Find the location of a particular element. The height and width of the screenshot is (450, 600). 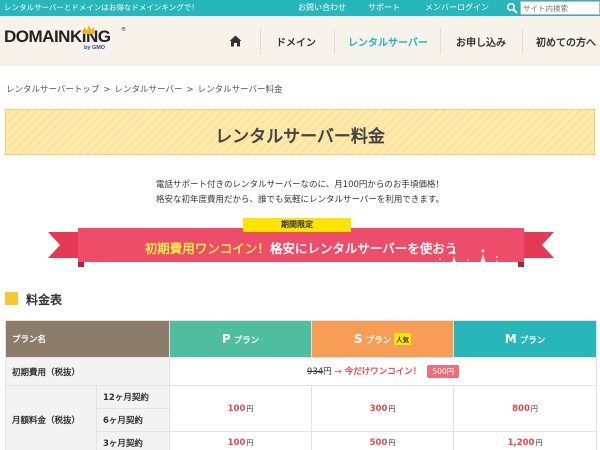

campaign-rest: 格安にレンタルサーバーを使おう is located at coordinates (363, 248).